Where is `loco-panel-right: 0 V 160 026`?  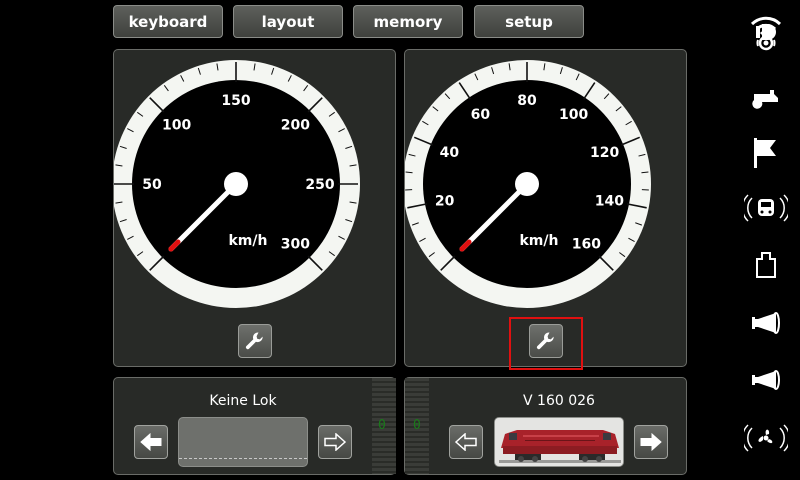 loco-panel-right: 0 V 160 026 is located at coordinates (545, 426).